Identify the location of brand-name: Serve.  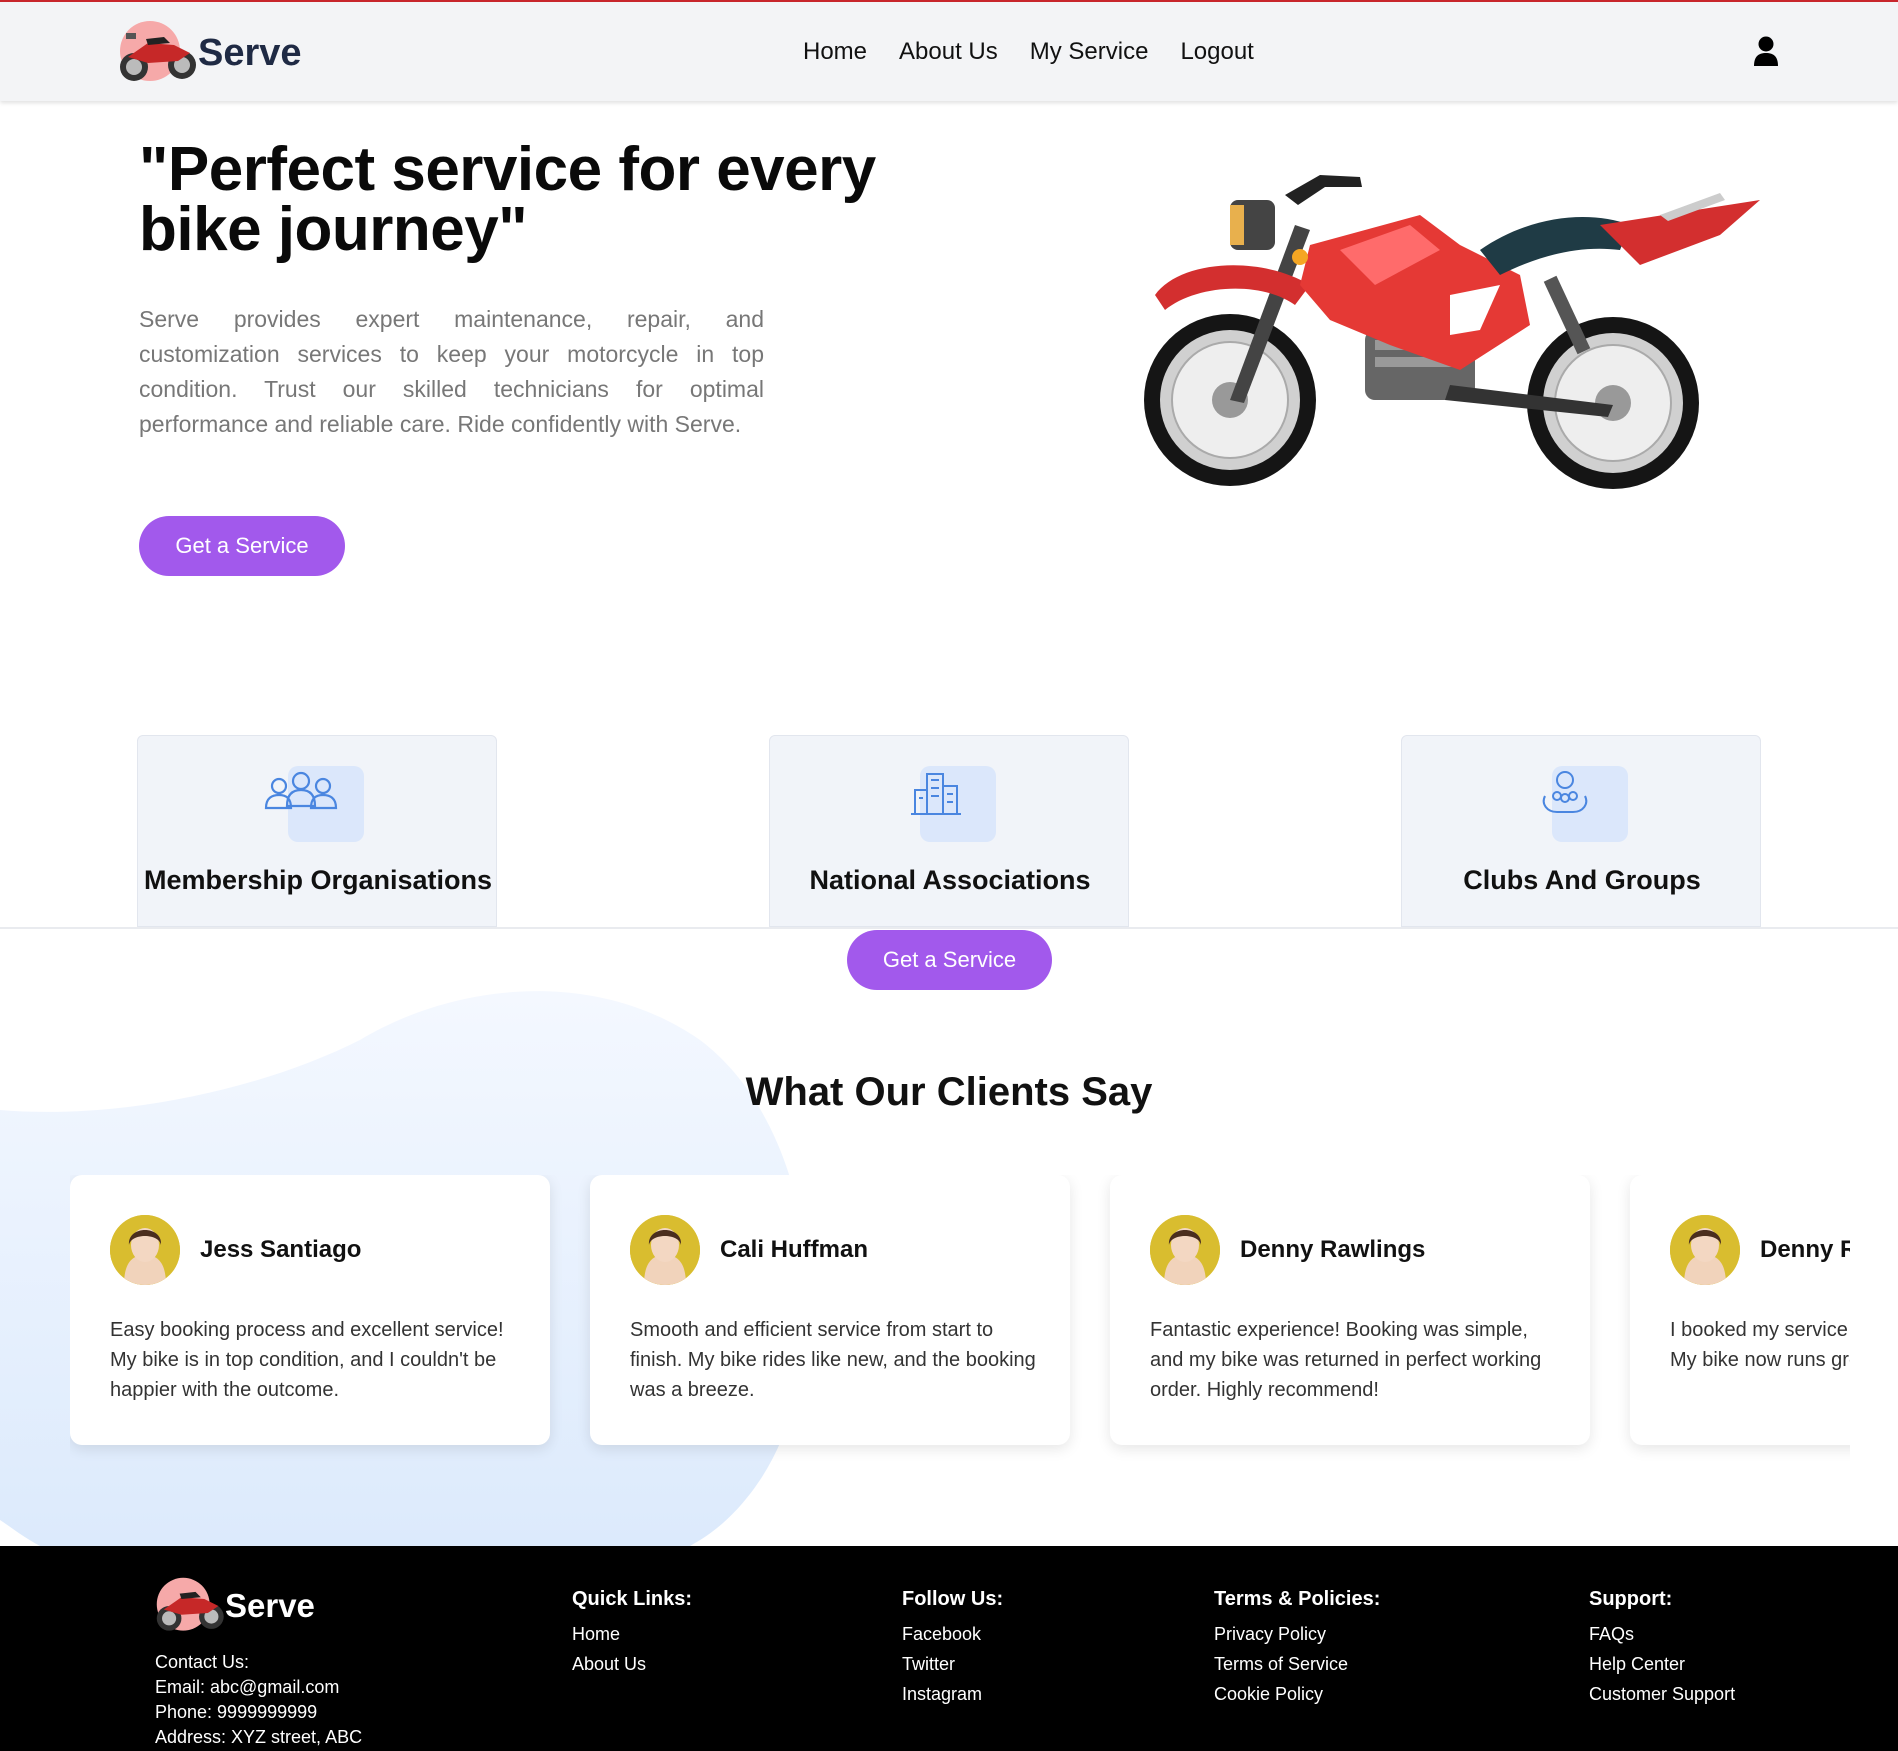
(250, 52).